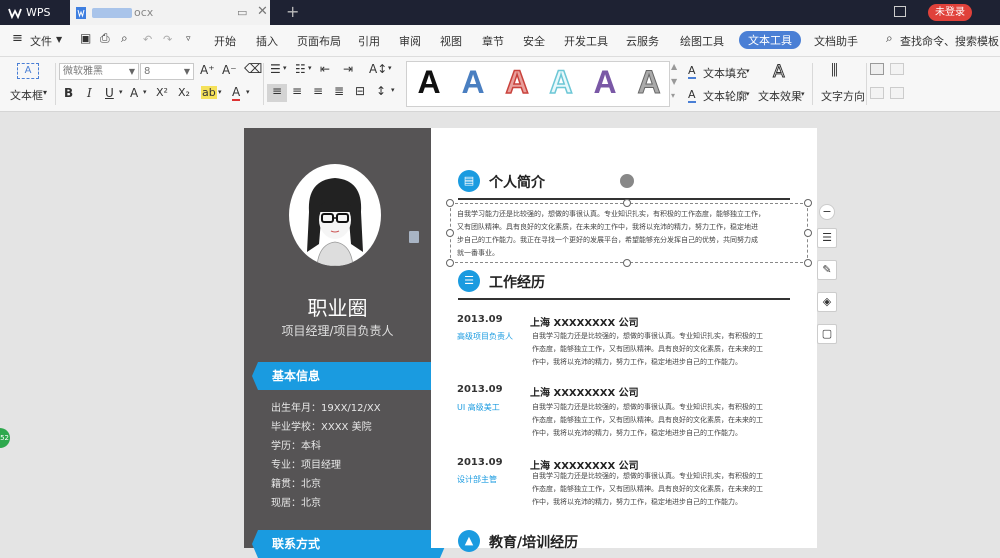 The width and height of the screenshot is (1000, 558). I want to click on window-layout-icon, so click(900, 11).